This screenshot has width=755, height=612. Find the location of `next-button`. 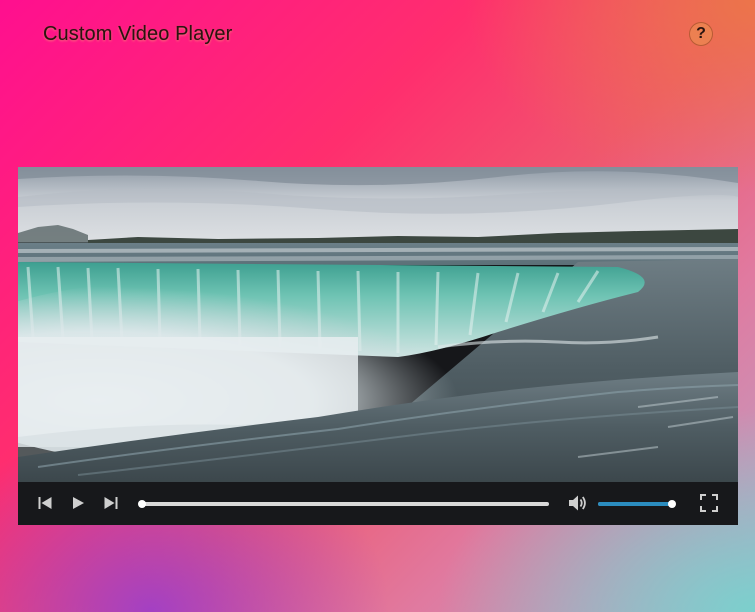

next-button is located at coordinates (111, 503).